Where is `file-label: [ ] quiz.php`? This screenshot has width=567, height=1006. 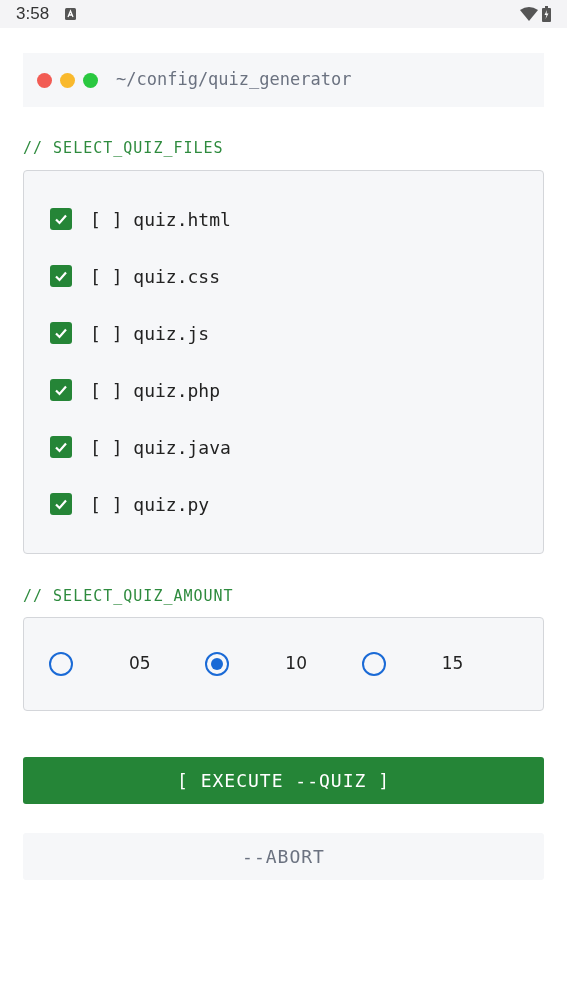 file-label: [ ] quiz.php is located at coordinates (155, 390).